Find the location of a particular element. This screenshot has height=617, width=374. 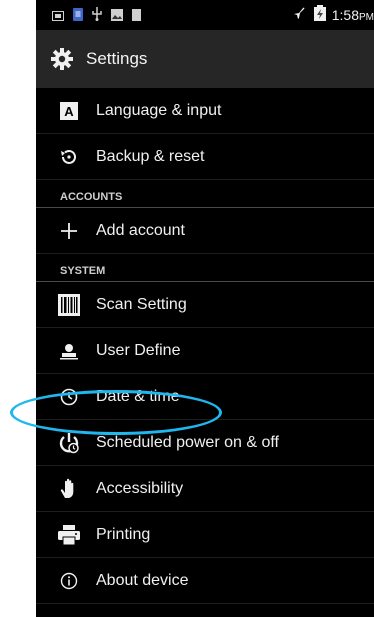

sim-icon is located at coordinates (78, 15).